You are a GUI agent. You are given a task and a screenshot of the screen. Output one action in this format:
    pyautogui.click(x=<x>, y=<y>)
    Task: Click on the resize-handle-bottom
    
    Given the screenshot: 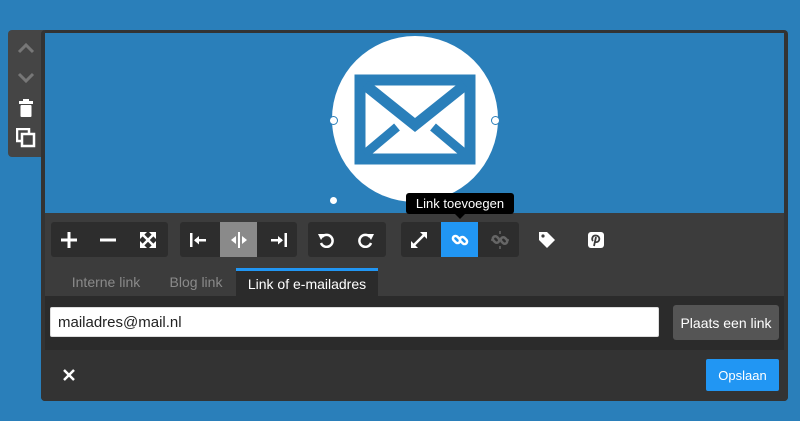 What is the action you would take?
    pyautogui.click(x=333, y=200)
    